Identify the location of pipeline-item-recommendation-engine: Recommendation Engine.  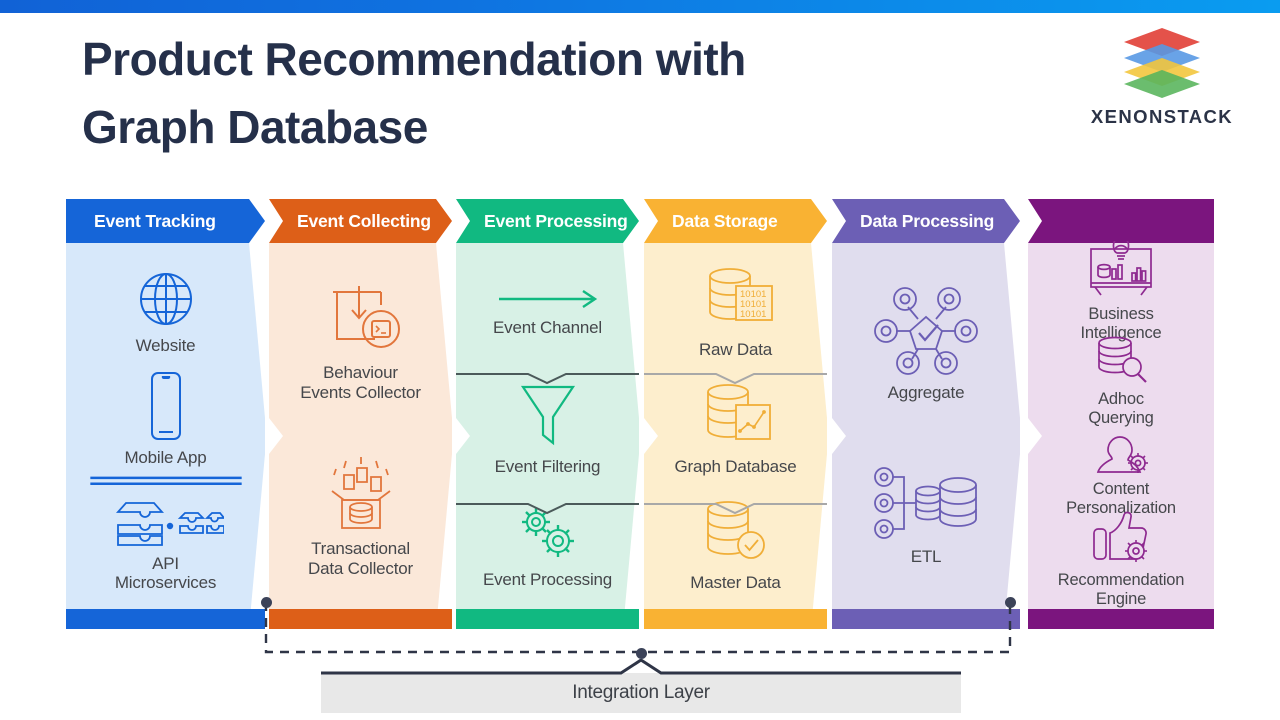
(1121, 559).